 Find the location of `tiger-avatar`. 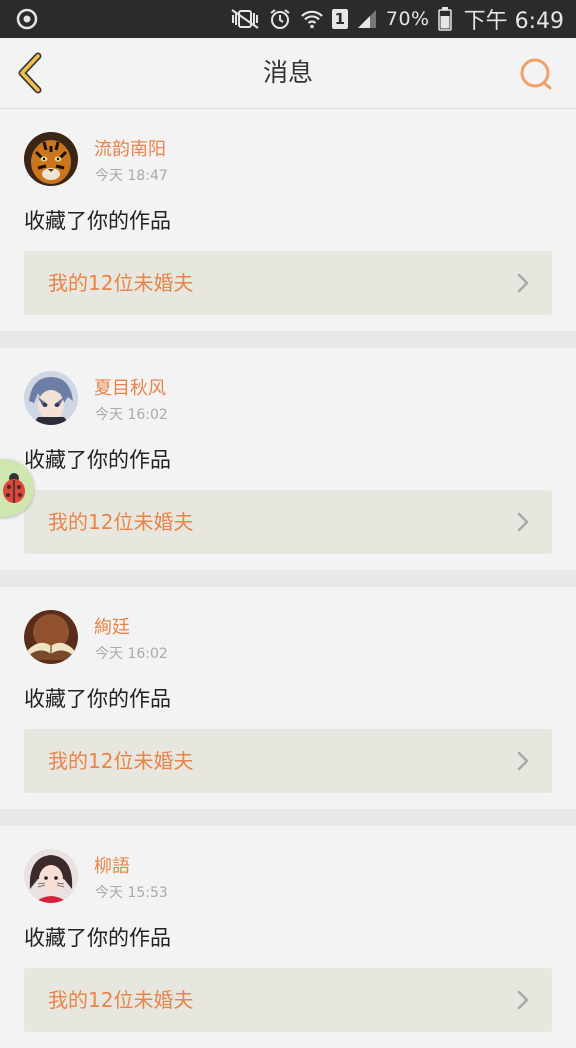

tiger-avatar is located at coordinates (51, 159).